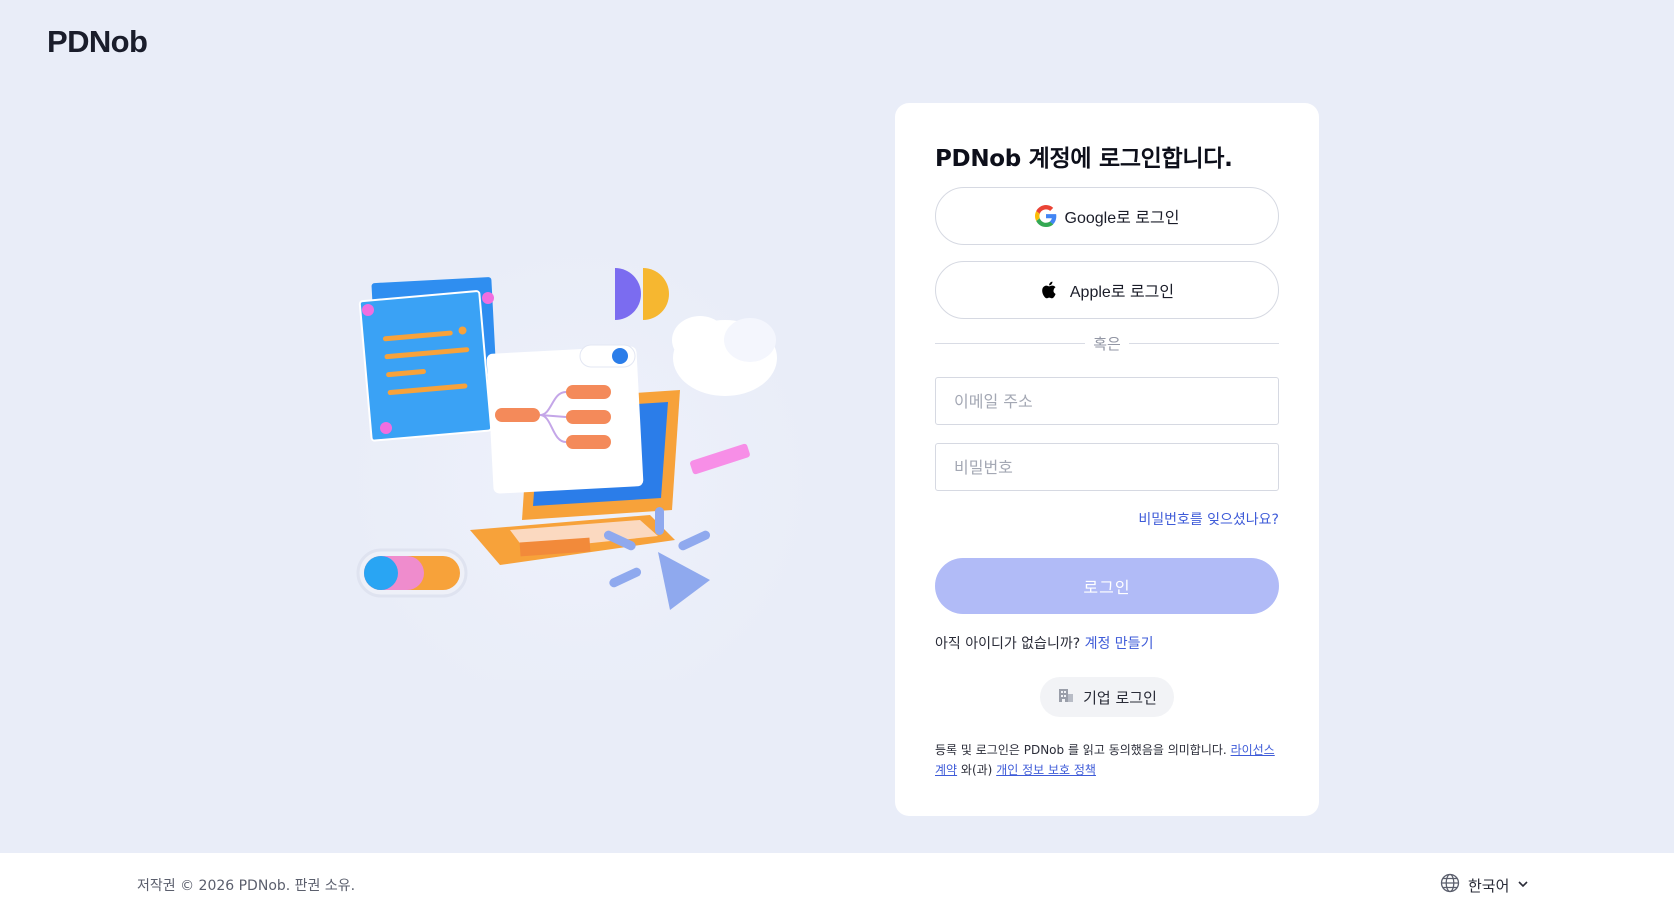 Image resolution: width=1674 pixels, height=918 pixels. What do you see at coordinates (837, 885) in the screenshot?
I see `footer: 저작권 © 2026 PDNob. 판권 소유. 한국어` at bounding box center [837, 885].